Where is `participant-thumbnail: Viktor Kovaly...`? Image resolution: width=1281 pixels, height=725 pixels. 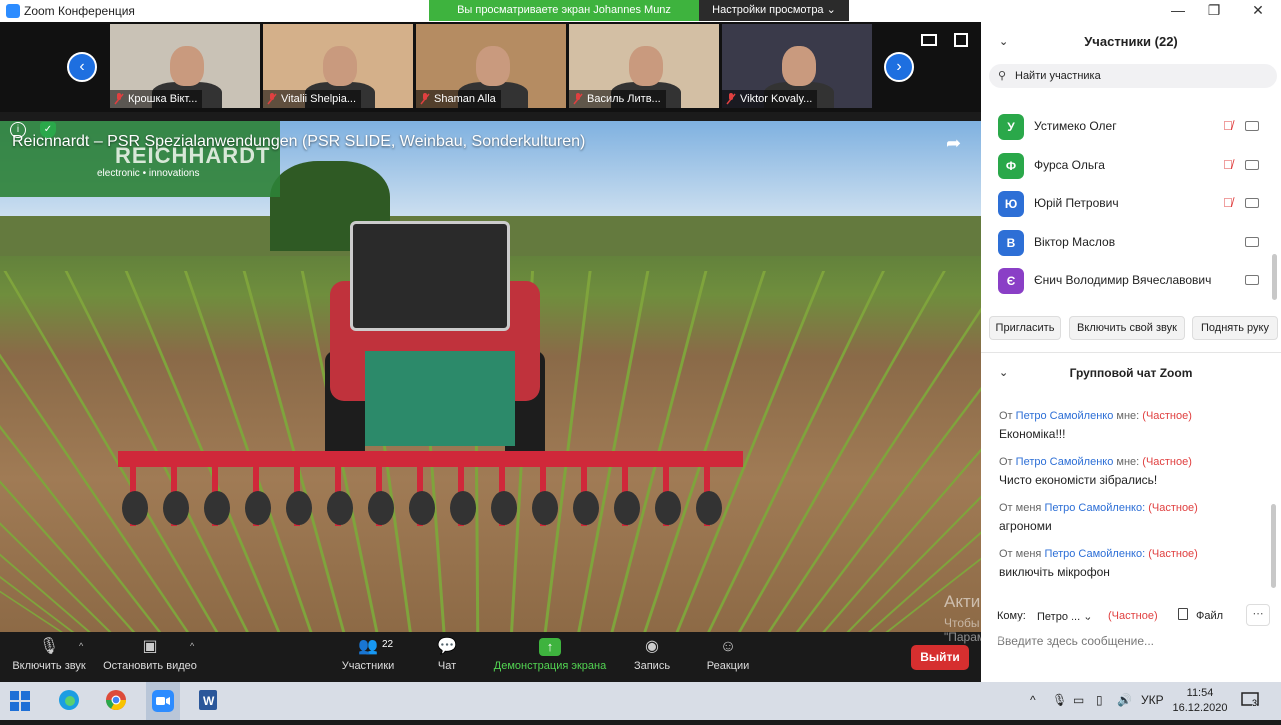 participant-thumbnail: Viktor Kovaly... is located at coordinates (797, 66).